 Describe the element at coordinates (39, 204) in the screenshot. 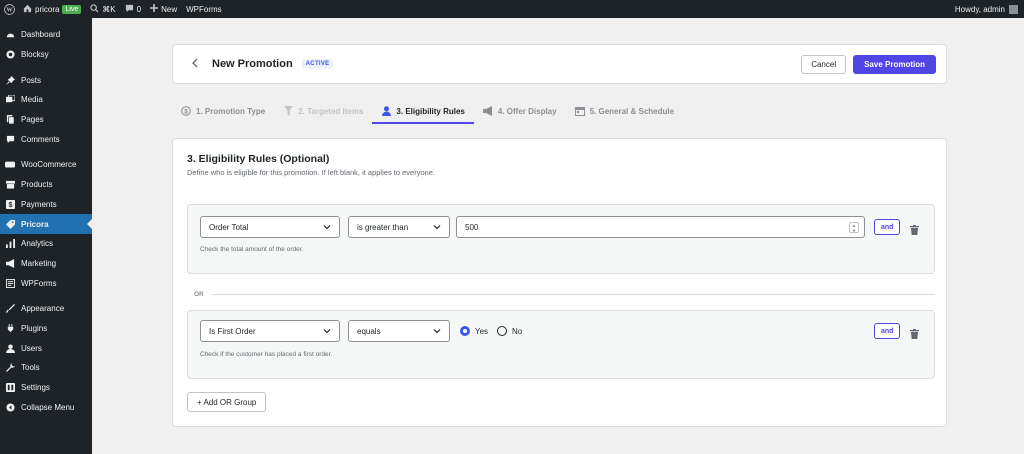

I see `sidebar-item-label: Payments` at that location.